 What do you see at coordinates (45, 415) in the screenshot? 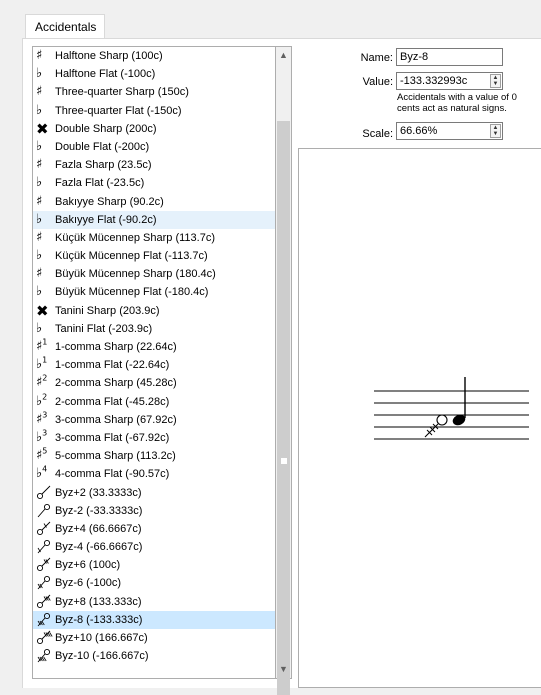
I see `comma-count: 3` at bounding box center [45, 415].